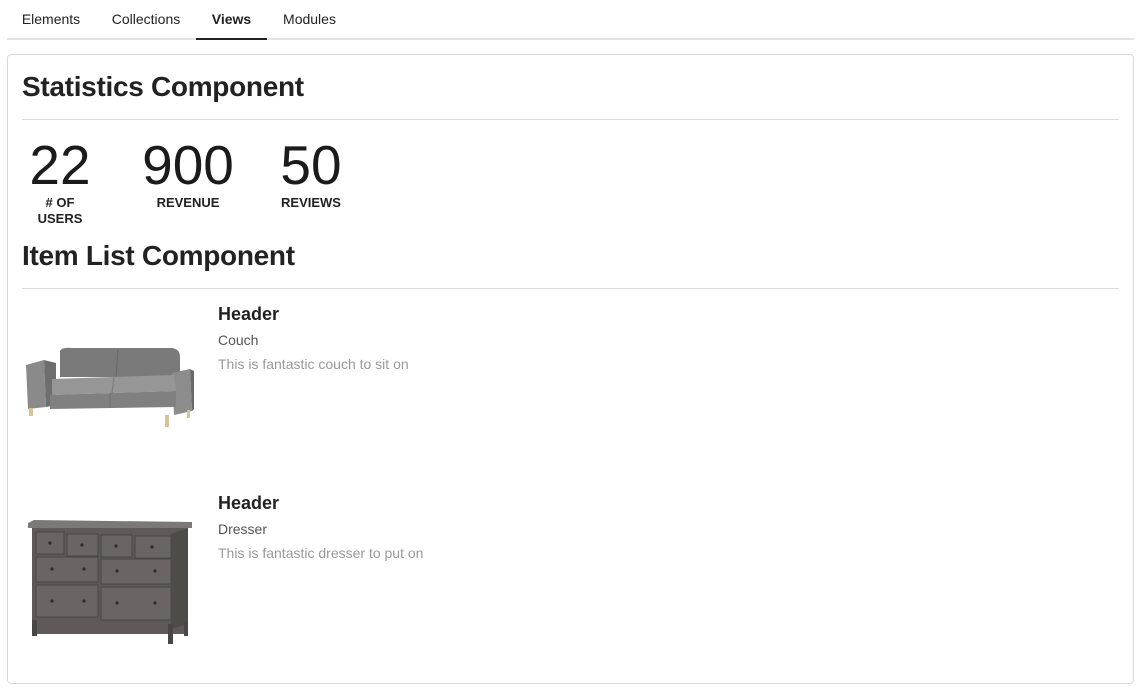  I want to click on tab-bar: Elements Collections Views Modules, so click(570, 20).